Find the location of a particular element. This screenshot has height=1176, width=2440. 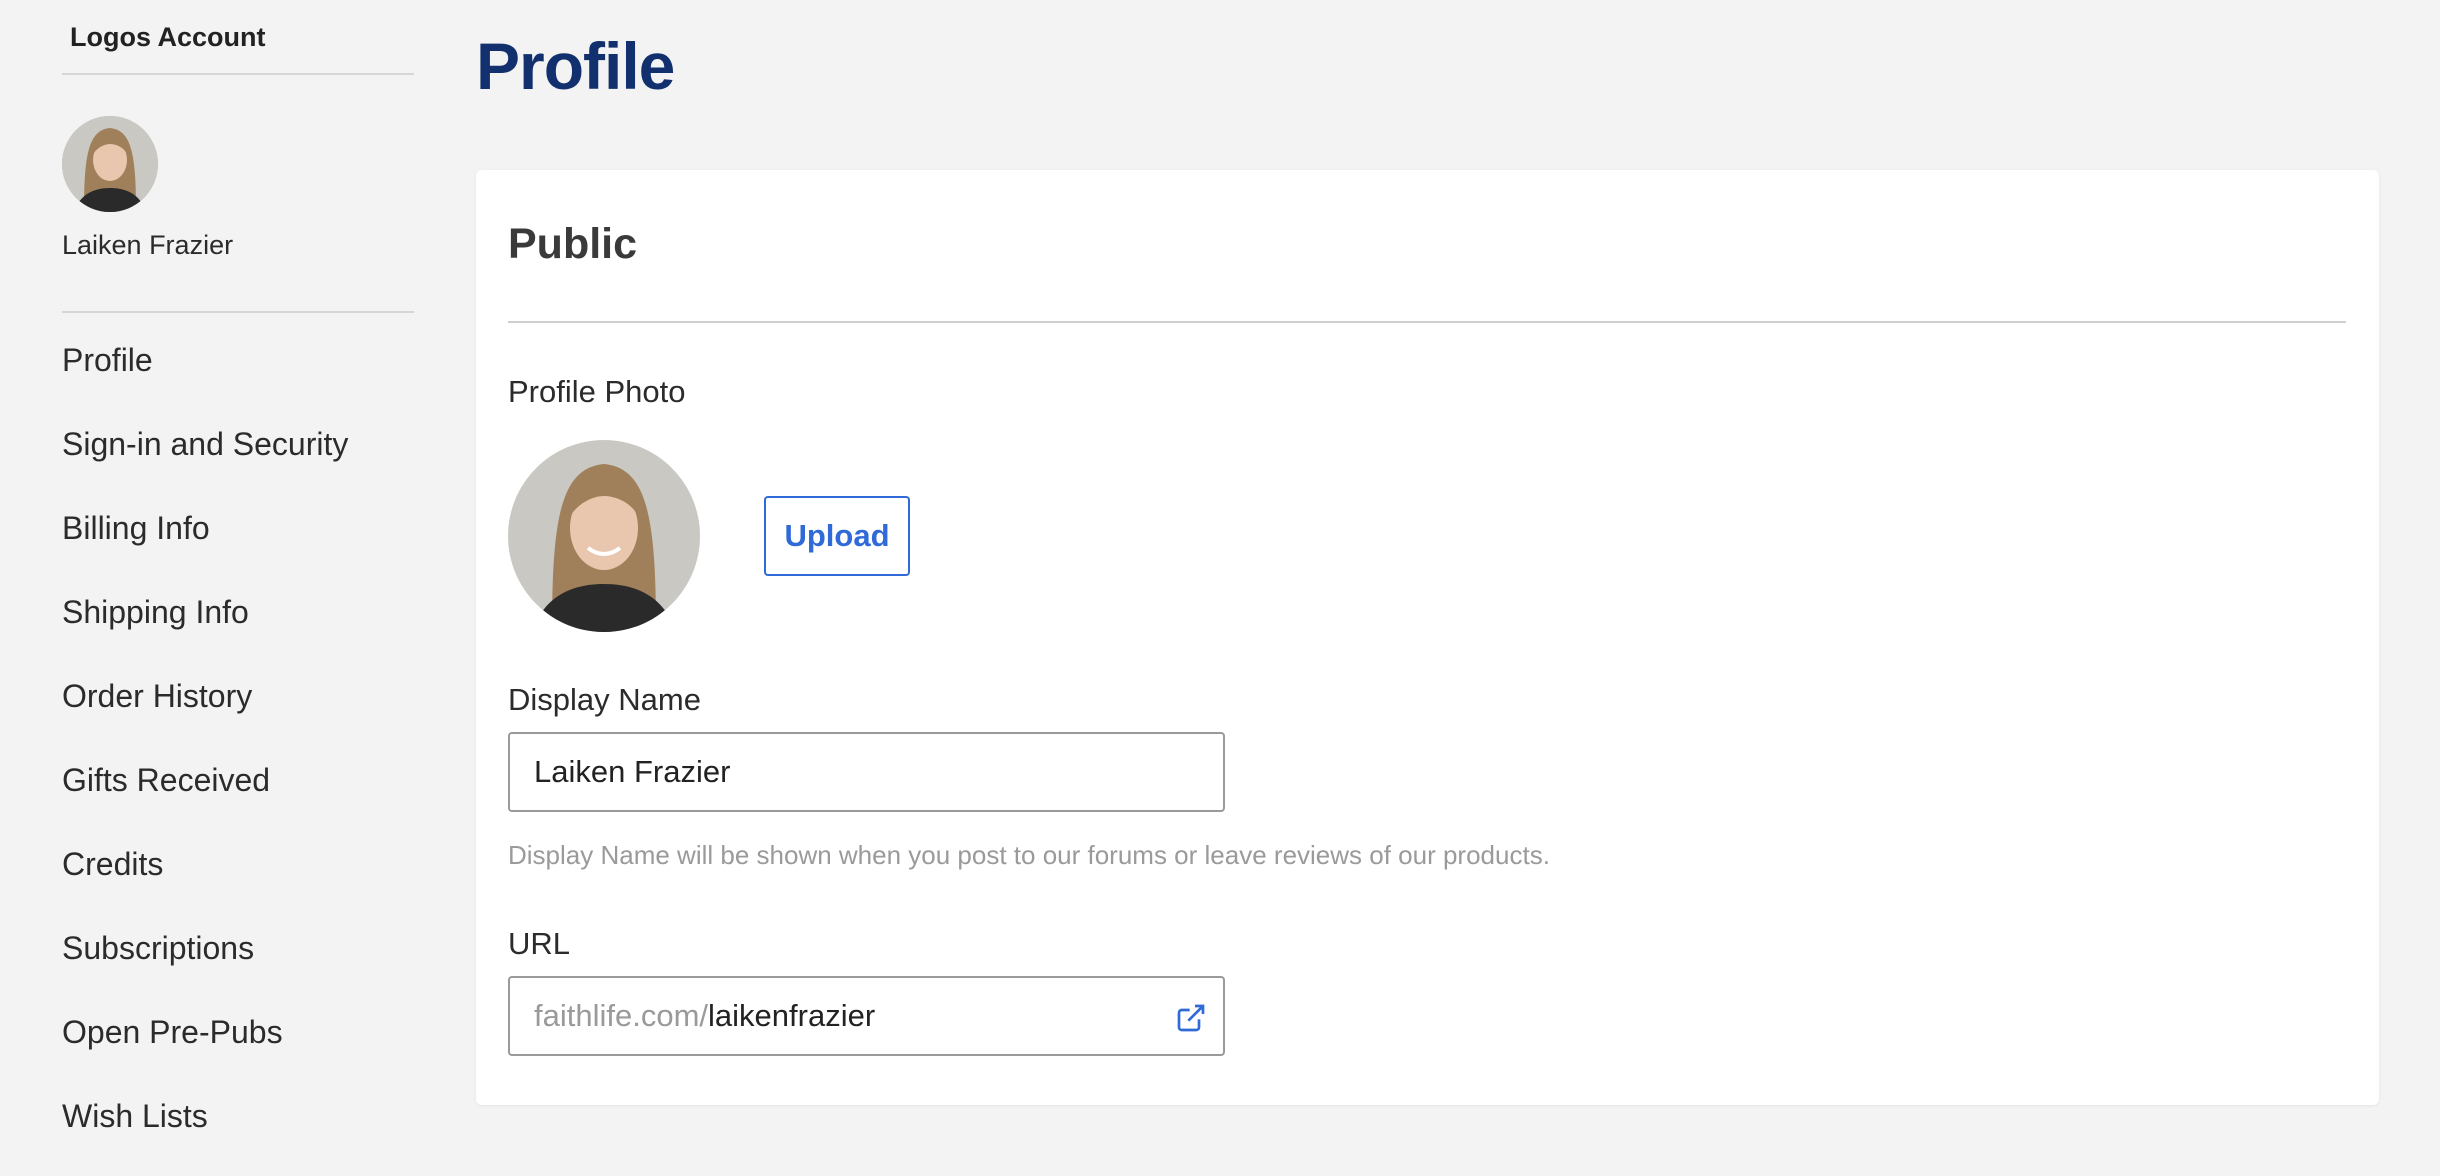

url-field: faithlife.com/laikenfrazier is located at coordinates (866, 1016).